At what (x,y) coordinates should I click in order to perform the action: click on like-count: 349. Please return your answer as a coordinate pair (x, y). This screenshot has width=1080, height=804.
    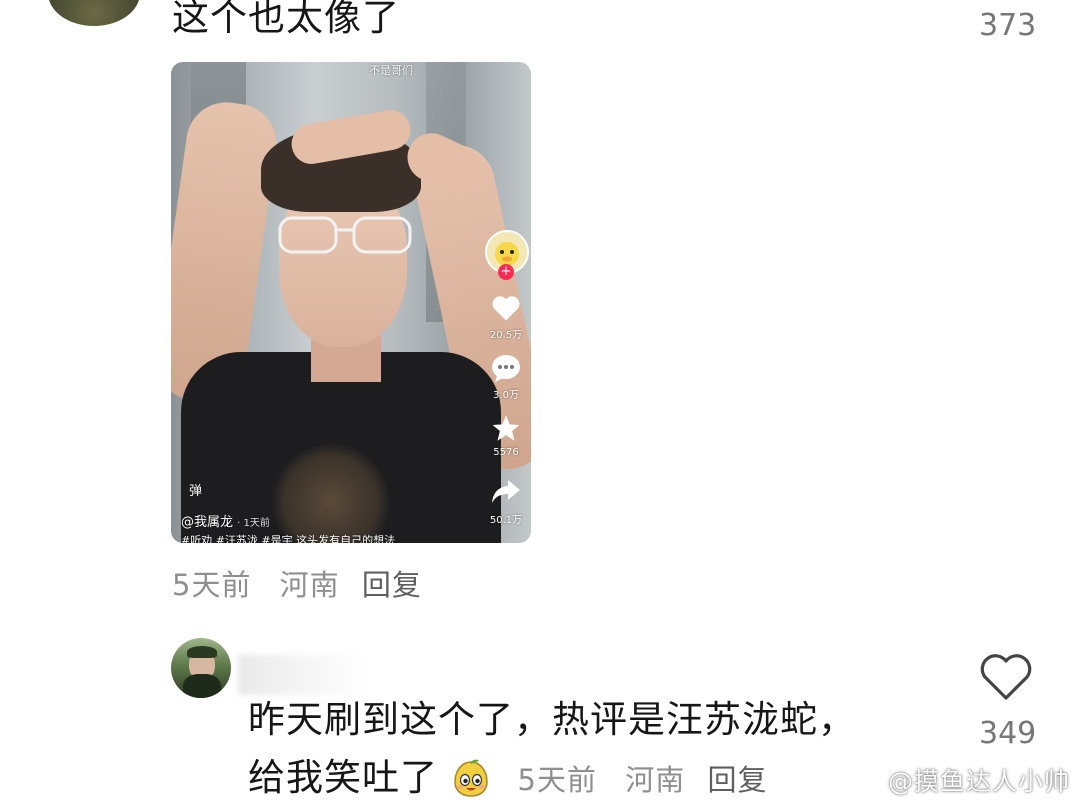
    Looking at the image, I should click on (1008, 733).